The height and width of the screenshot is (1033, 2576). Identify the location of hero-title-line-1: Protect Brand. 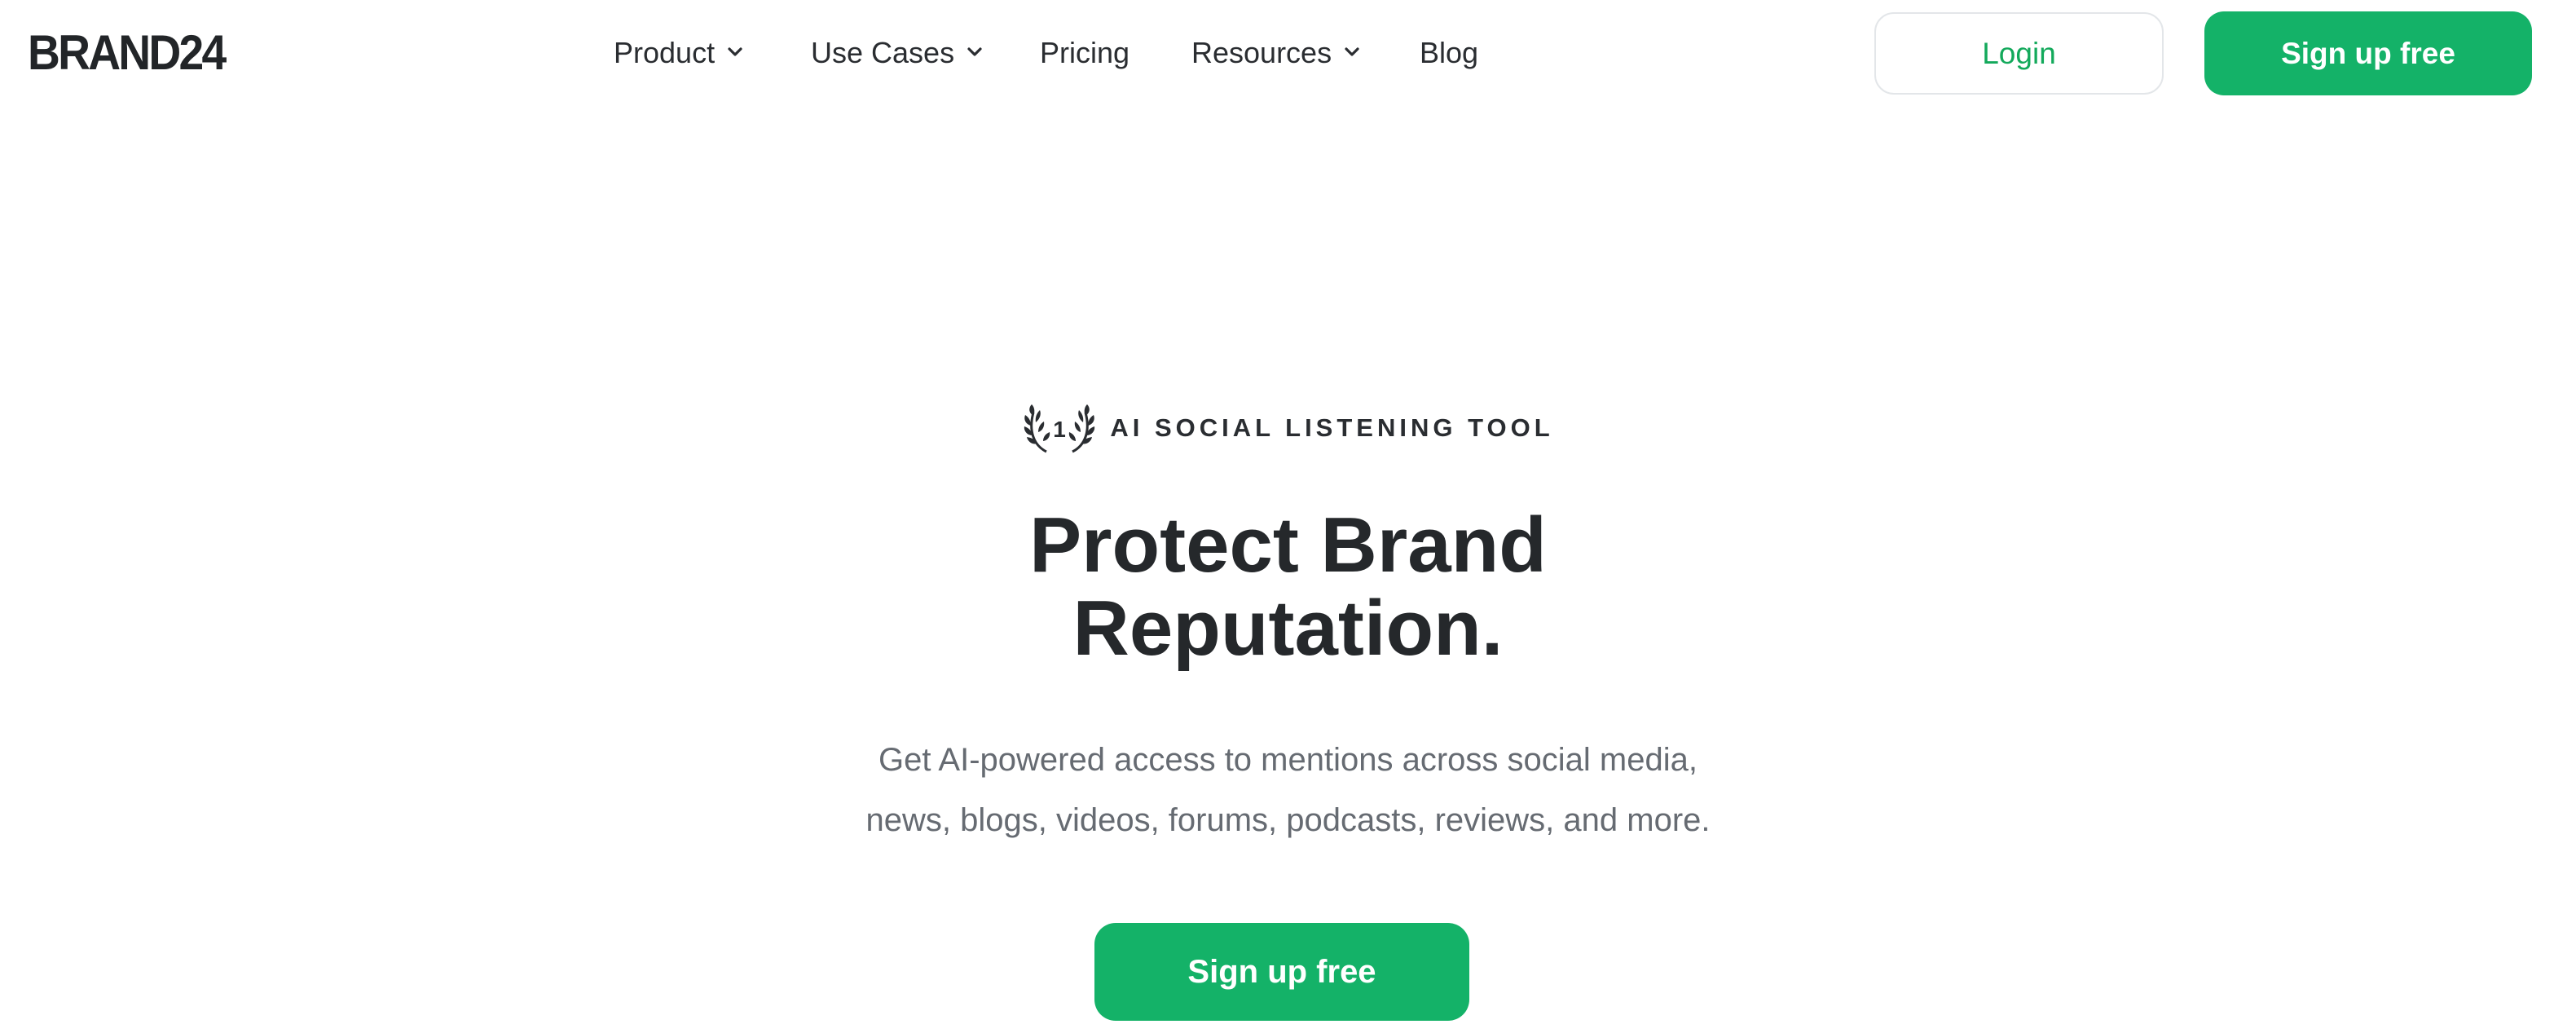
(1288, 545).